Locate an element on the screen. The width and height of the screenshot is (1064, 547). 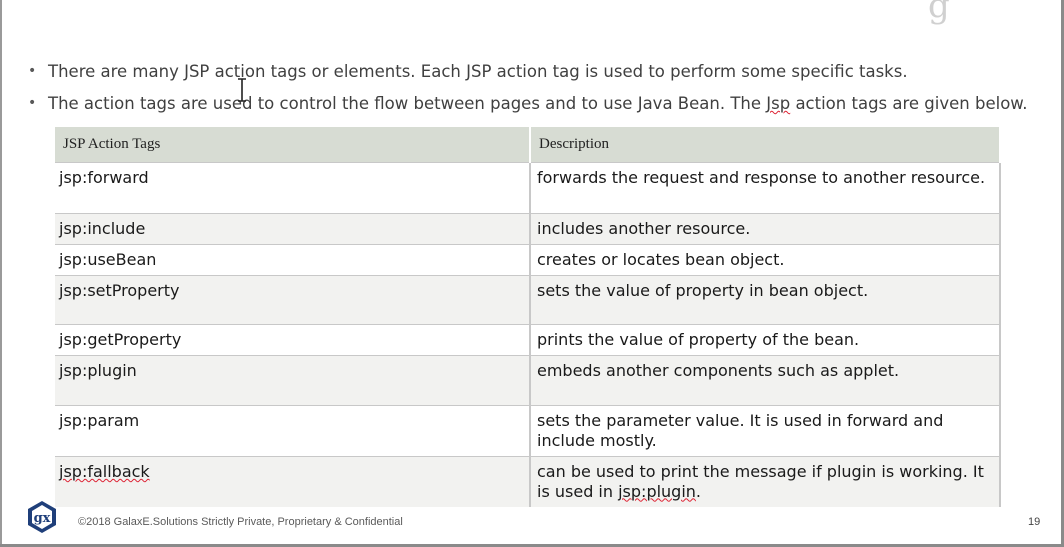
galaxe-logo-icon: gx is located at coordinates (42, 517).